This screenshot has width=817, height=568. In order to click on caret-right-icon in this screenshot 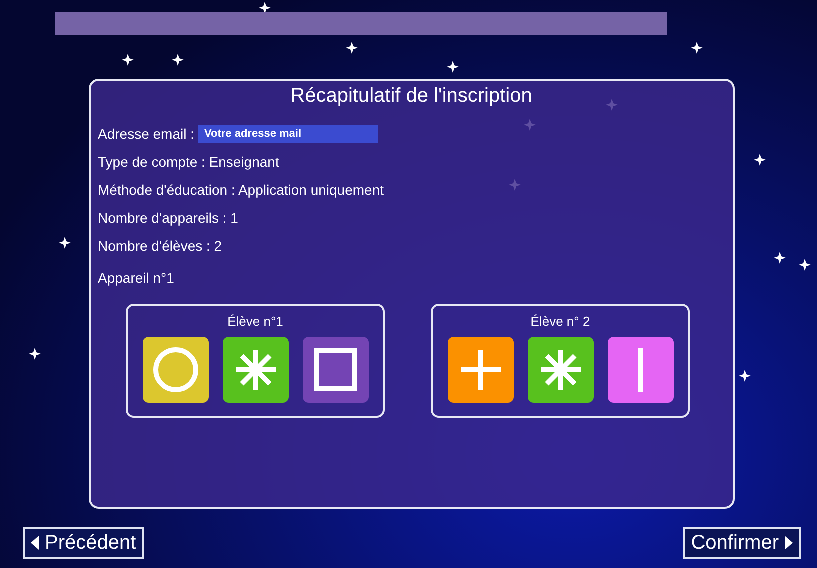, I will do `click(789, 543)`.